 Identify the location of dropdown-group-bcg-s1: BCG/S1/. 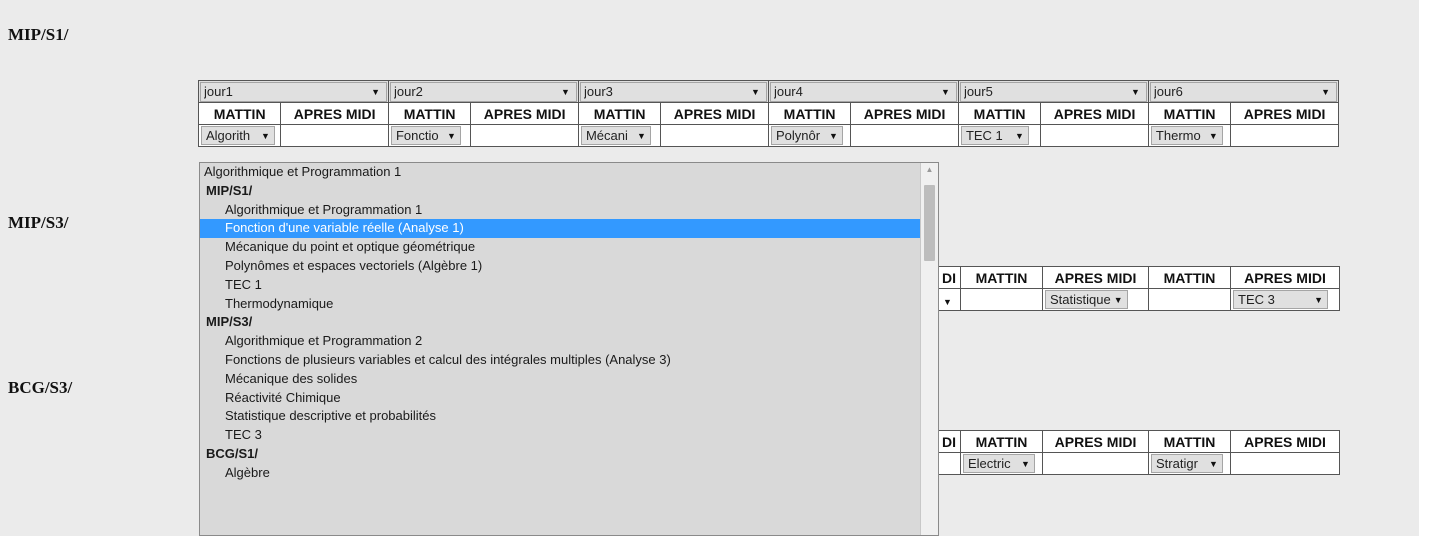
(232, 453).